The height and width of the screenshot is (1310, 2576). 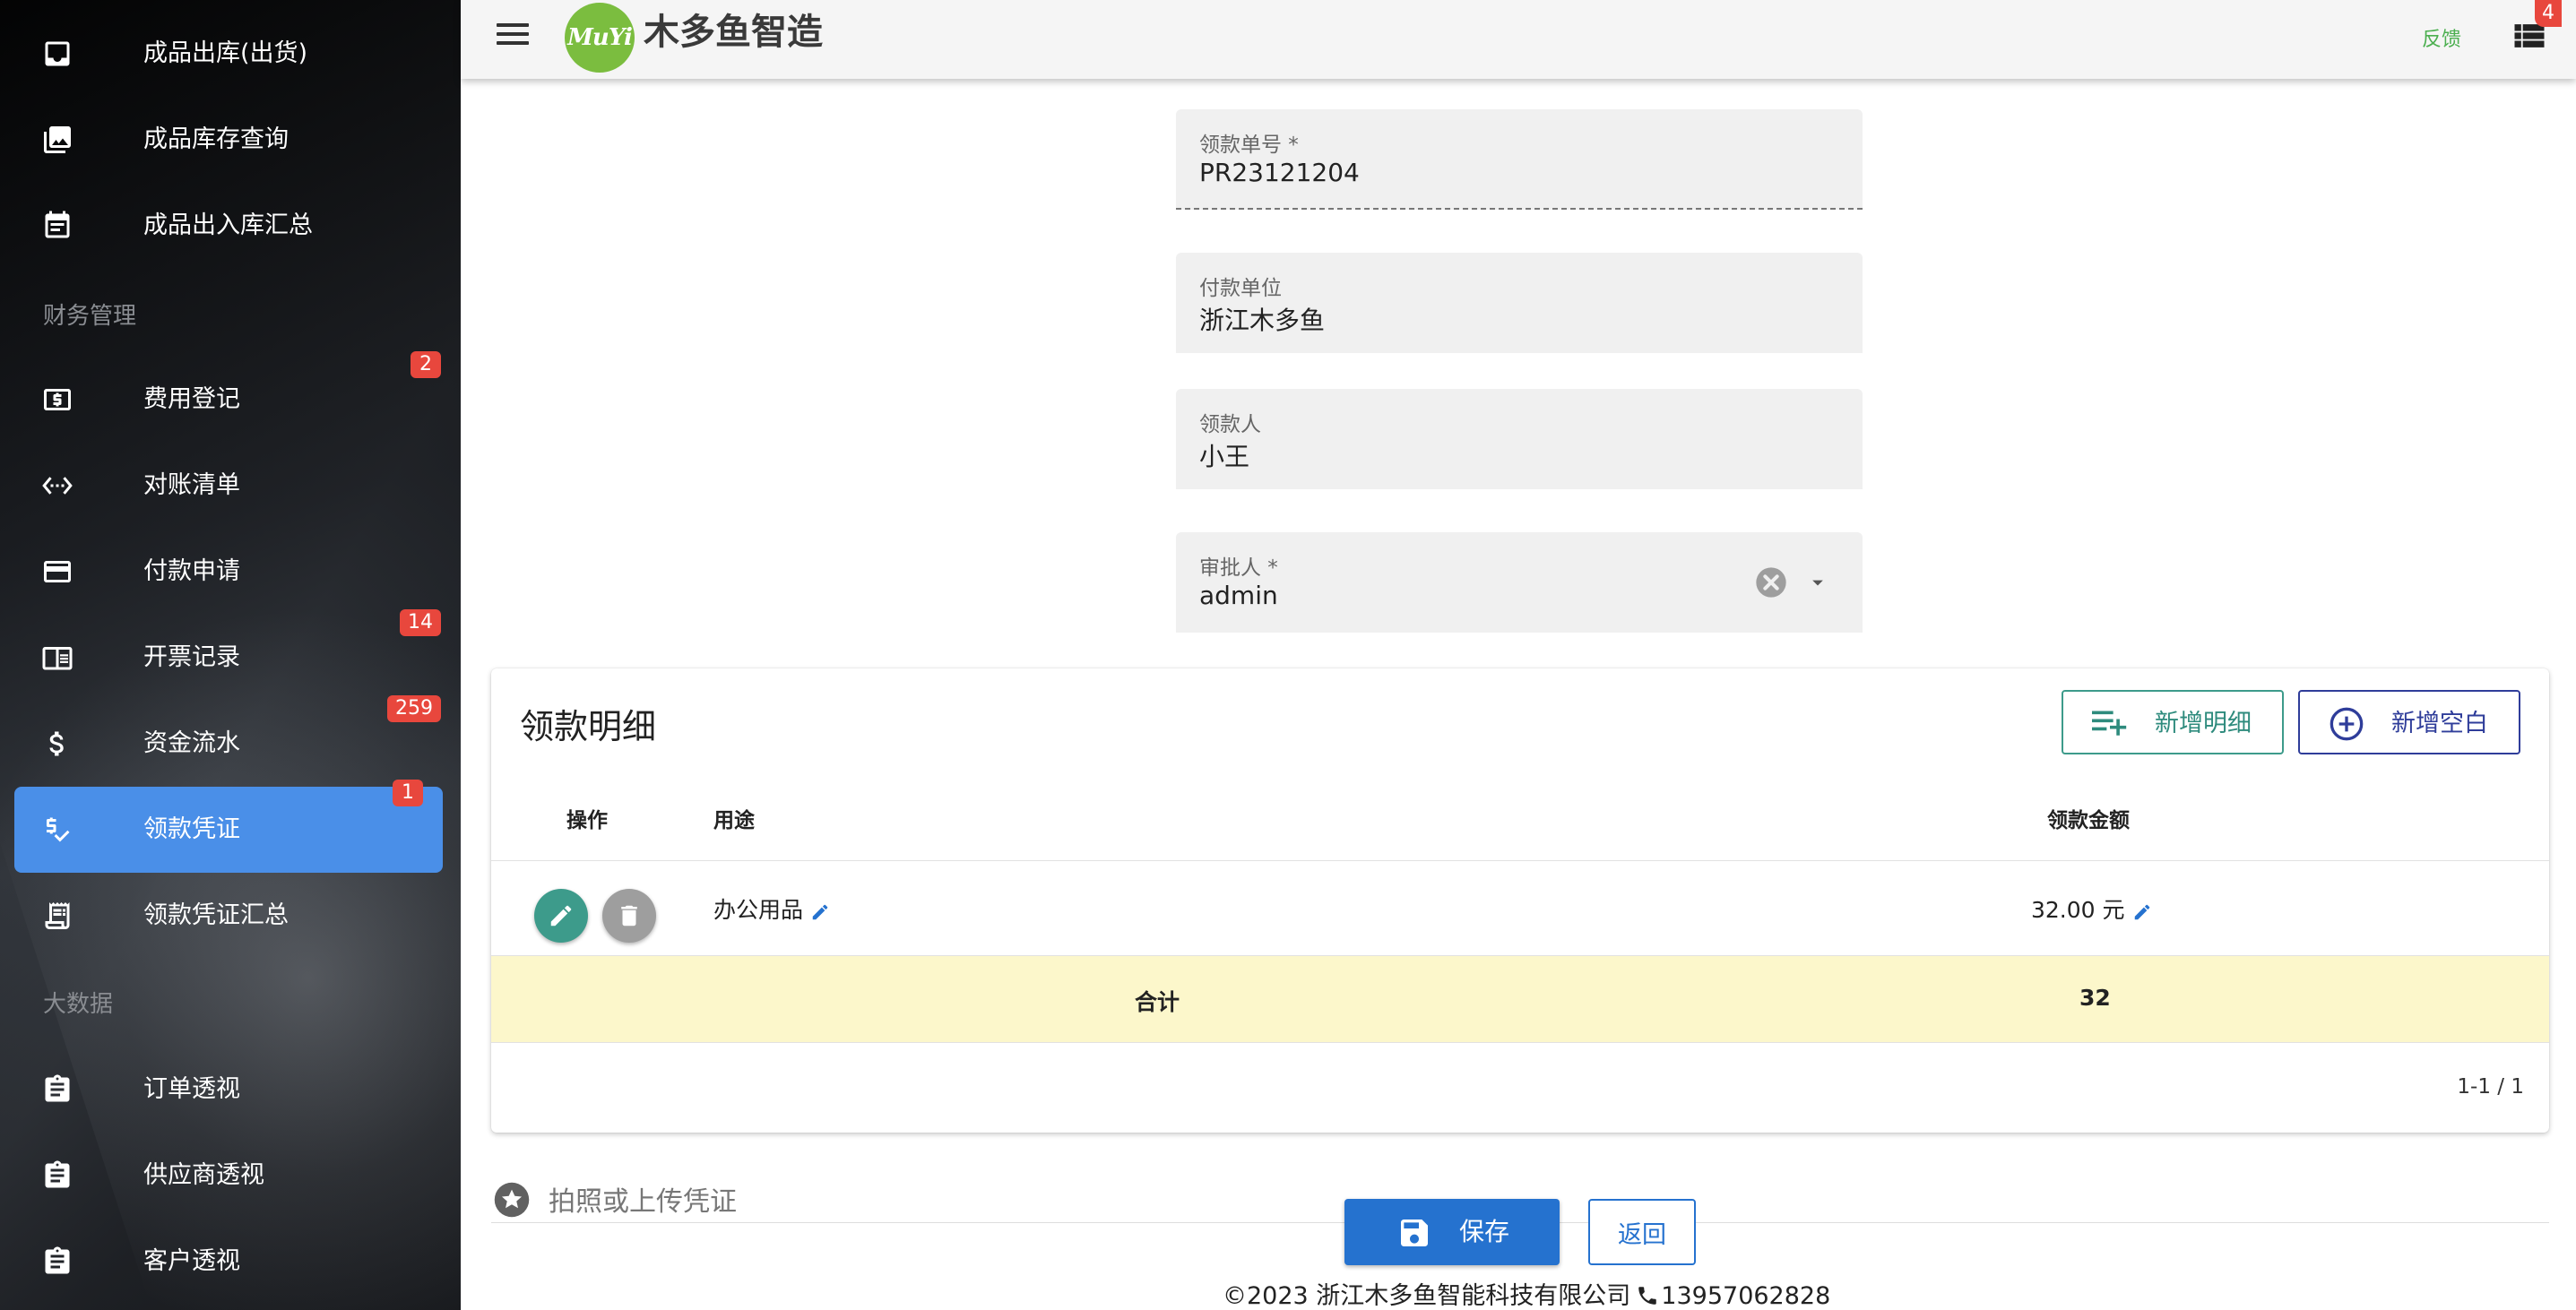 I want to click on sidebar-item-finished-goods-summary: 成品出入库汇总, so click(x=228, y=226).